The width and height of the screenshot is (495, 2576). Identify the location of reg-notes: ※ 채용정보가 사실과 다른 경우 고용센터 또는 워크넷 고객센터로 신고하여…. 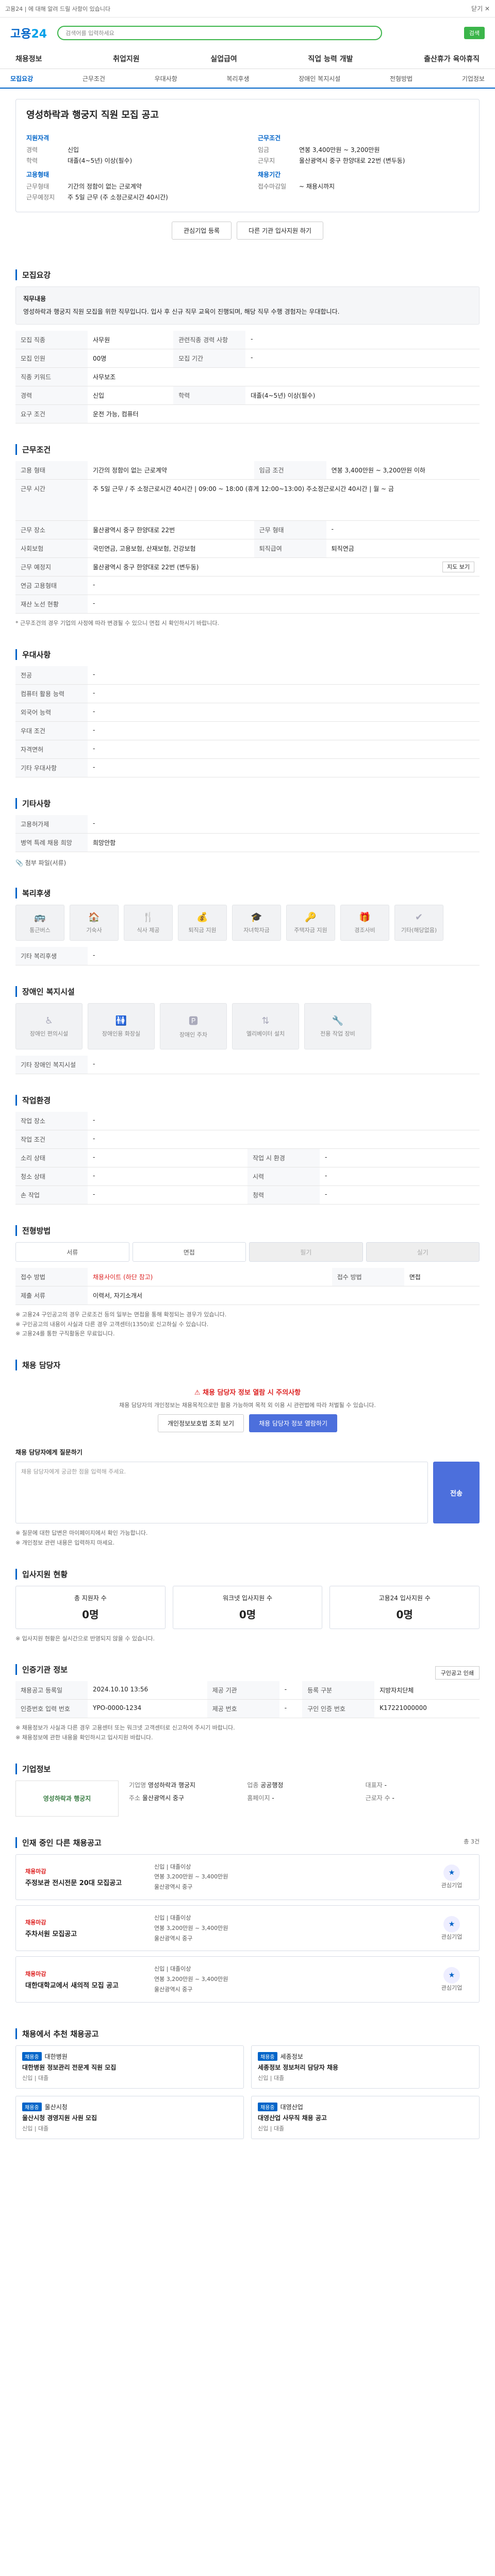
(125, 1732).